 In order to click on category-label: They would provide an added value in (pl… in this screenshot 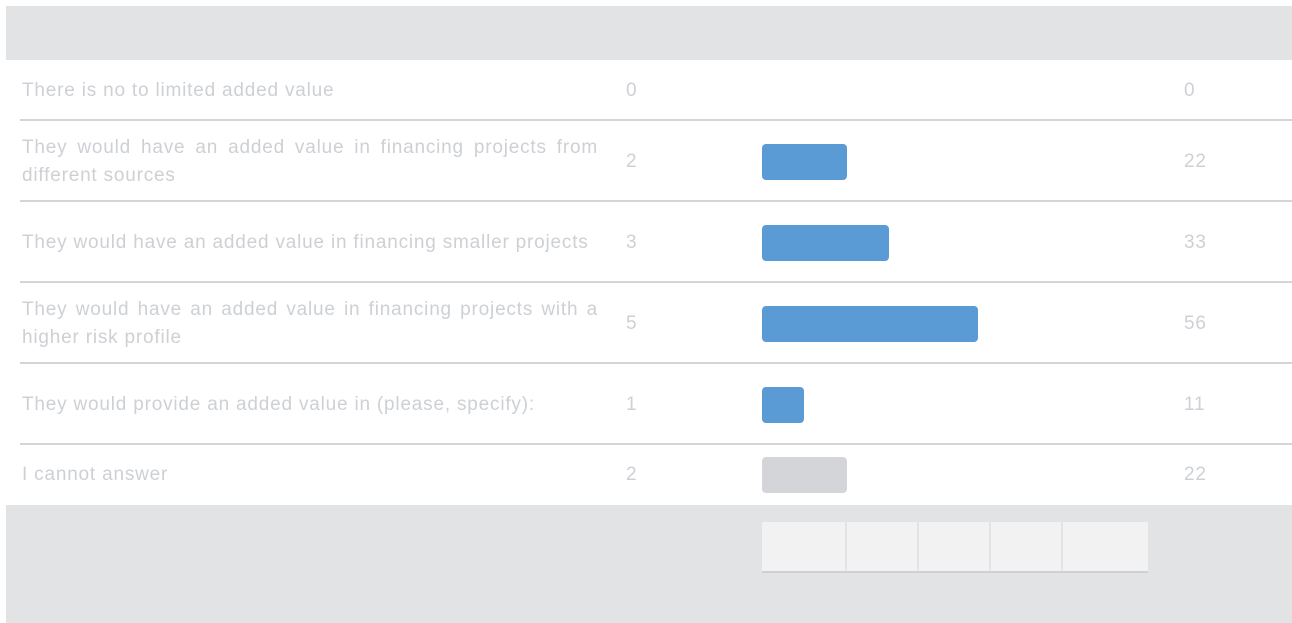, I will do `click(278, 404)`.